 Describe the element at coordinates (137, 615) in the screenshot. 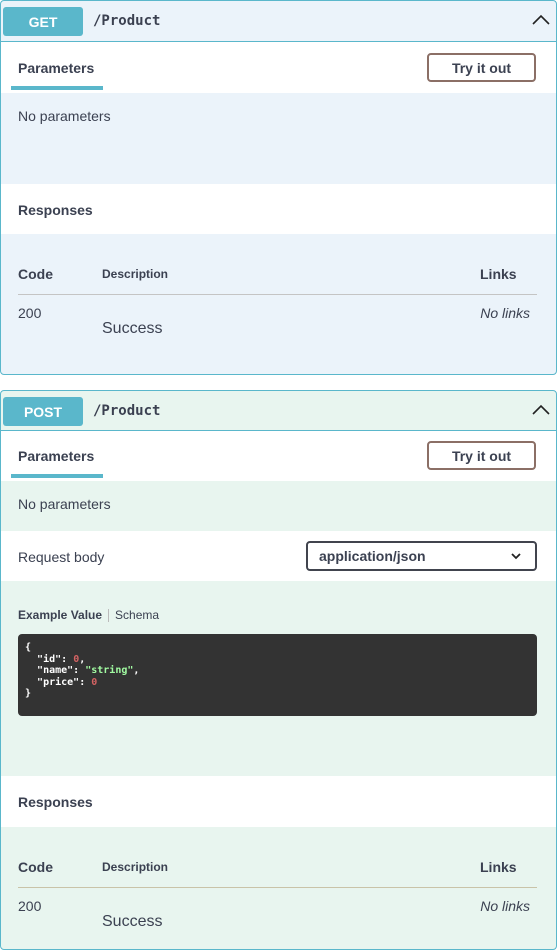

I see `tab-schema: Schema` at that location.